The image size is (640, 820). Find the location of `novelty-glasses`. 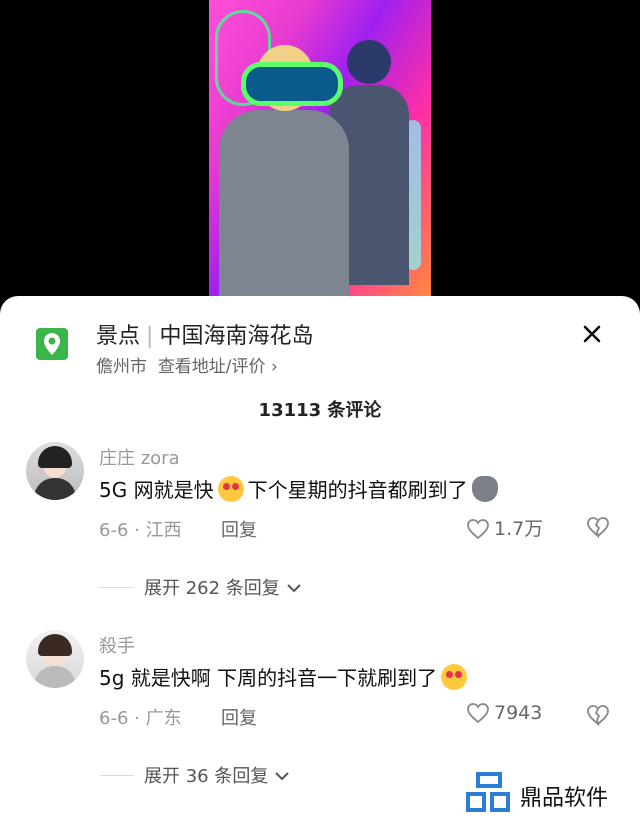

novelty-glasses is located at coordinates (292, 84).